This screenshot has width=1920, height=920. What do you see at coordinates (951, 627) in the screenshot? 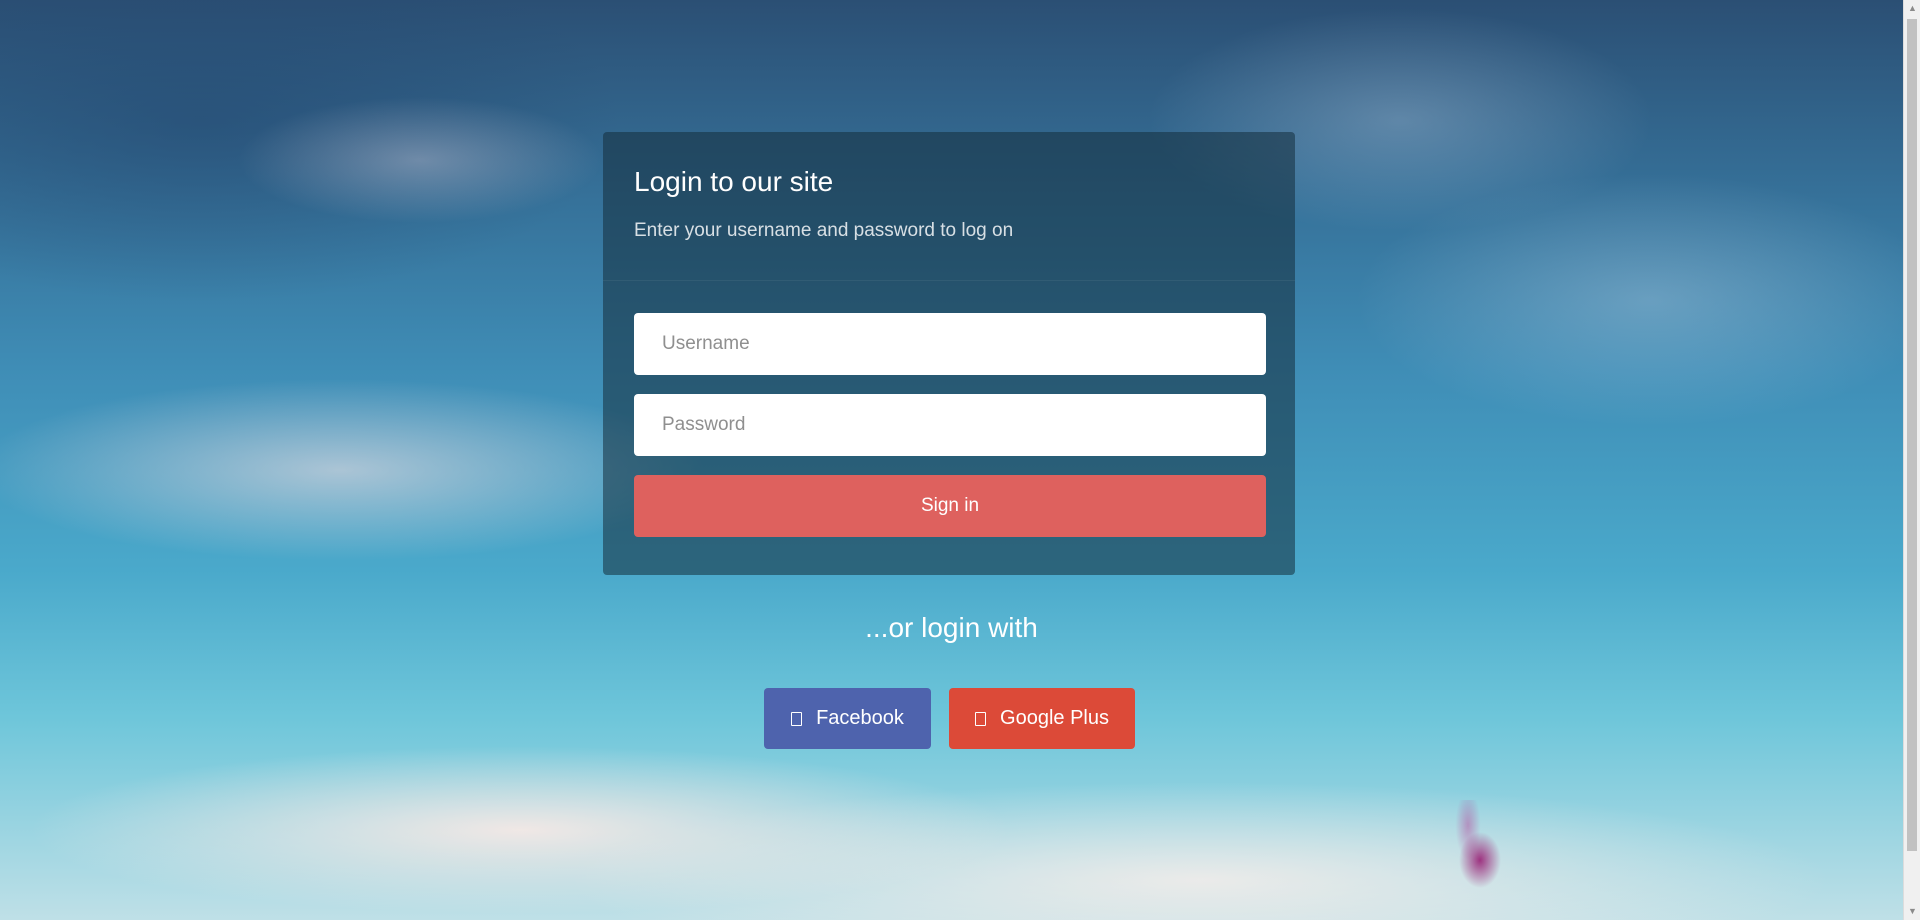
I see `social-login-heading: ...or login with` at bounding box center [951, 627].